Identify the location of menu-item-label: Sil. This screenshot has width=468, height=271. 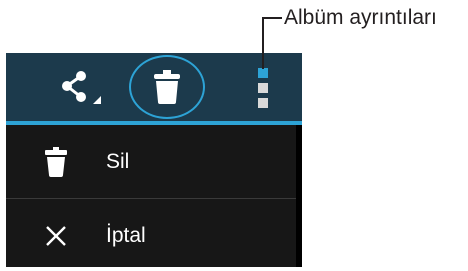
(118, 161).